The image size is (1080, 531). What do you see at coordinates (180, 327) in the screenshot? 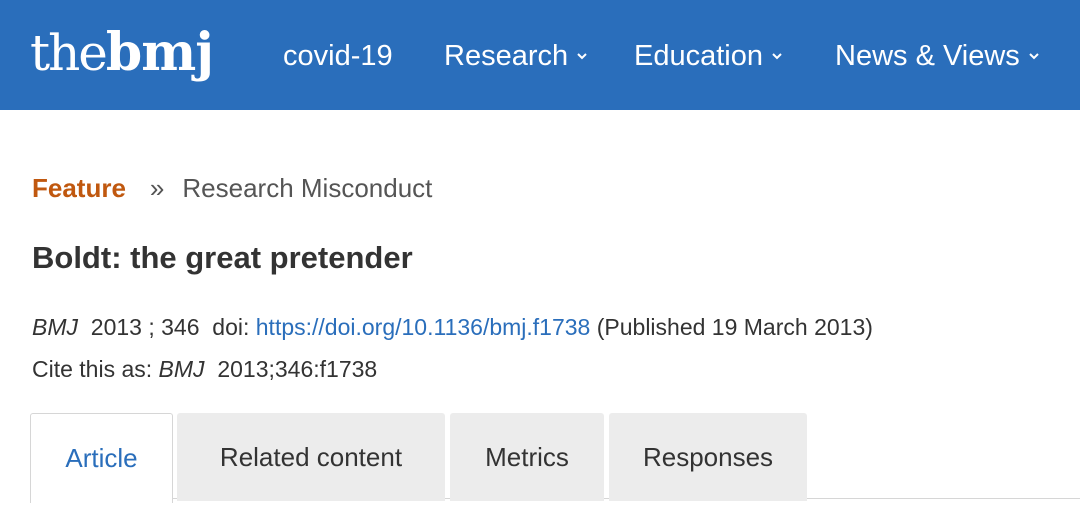
I see `volume-number: 346` at bounding box center [180, 327].